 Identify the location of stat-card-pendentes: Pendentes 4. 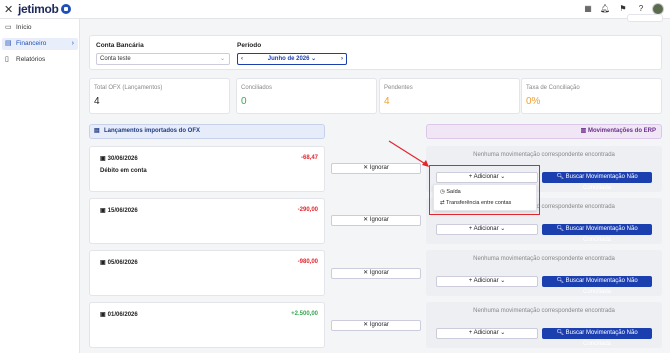
(449, 96).